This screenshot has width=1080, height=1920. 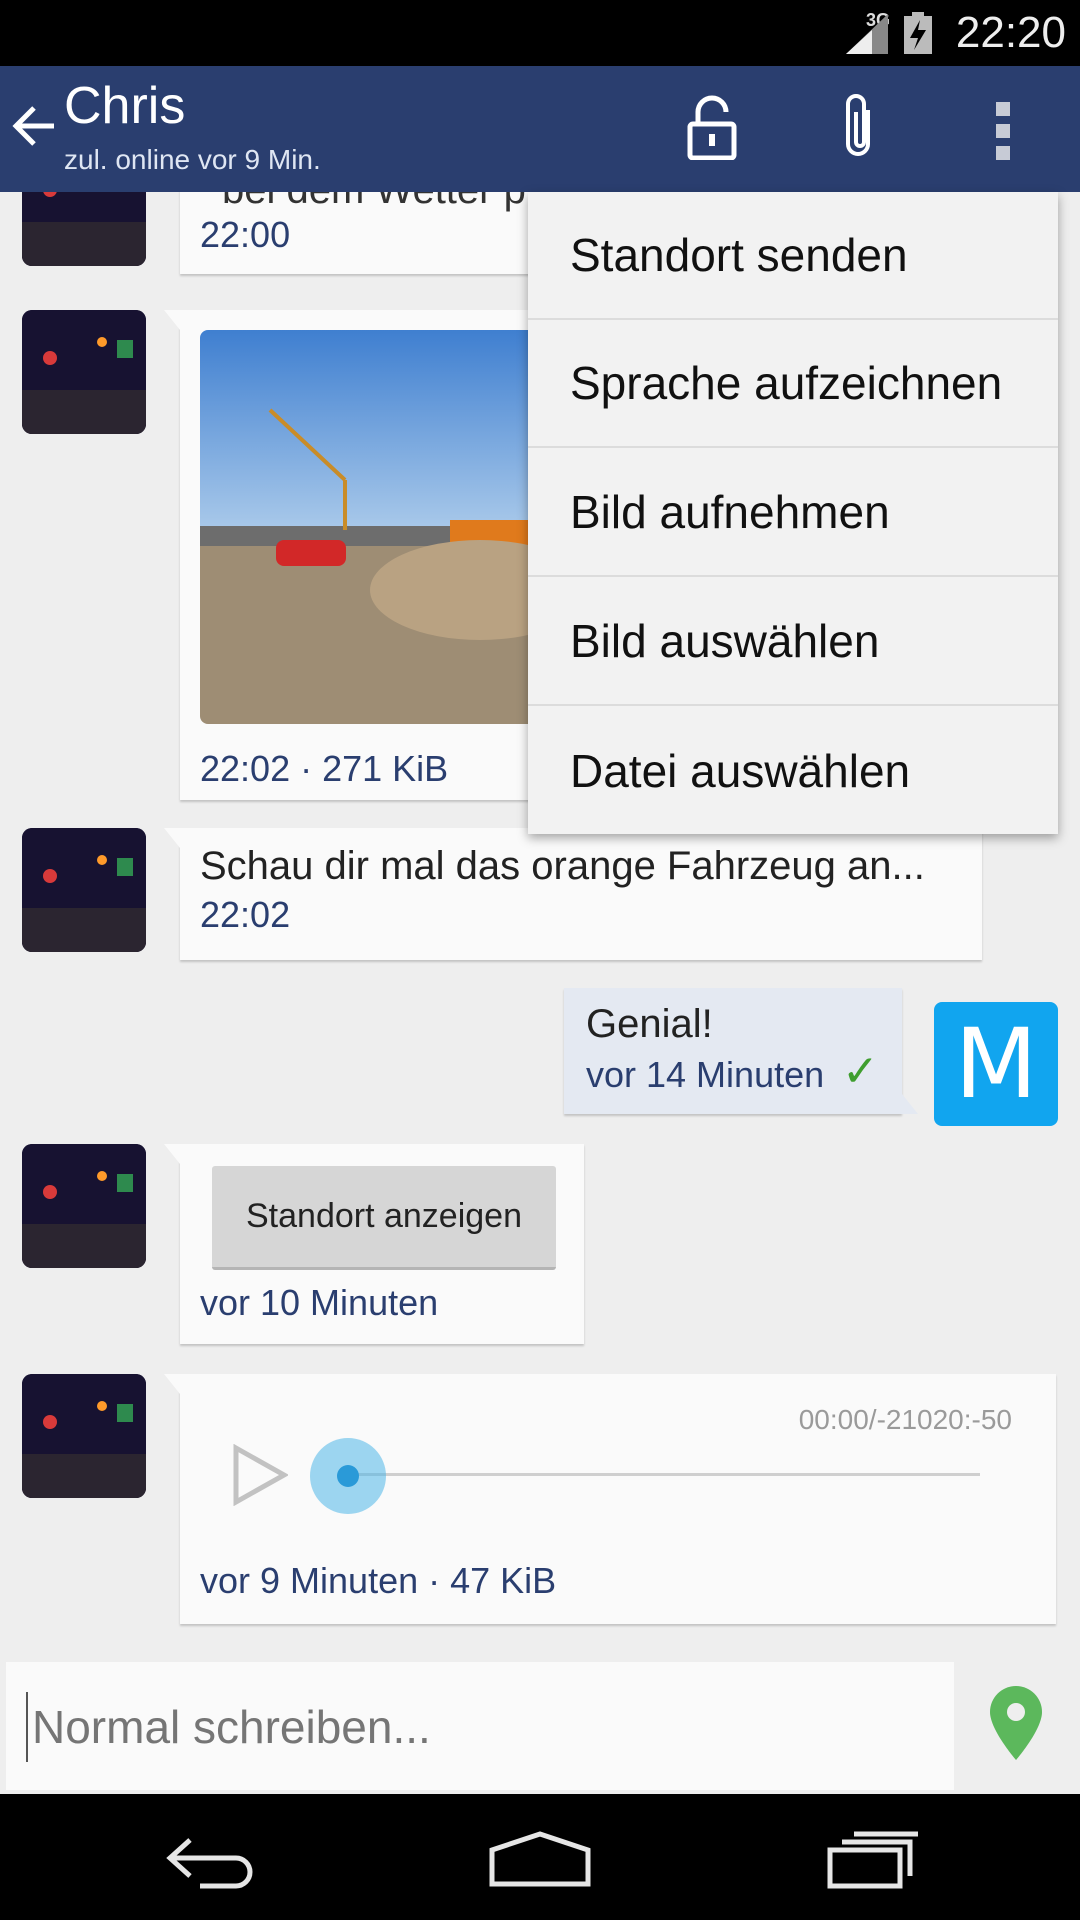 What do you see at coordinates (319, 1302) in the screenshot?
I see `message-time: vor 10 Minuten` at bounding box center [319, 1302].